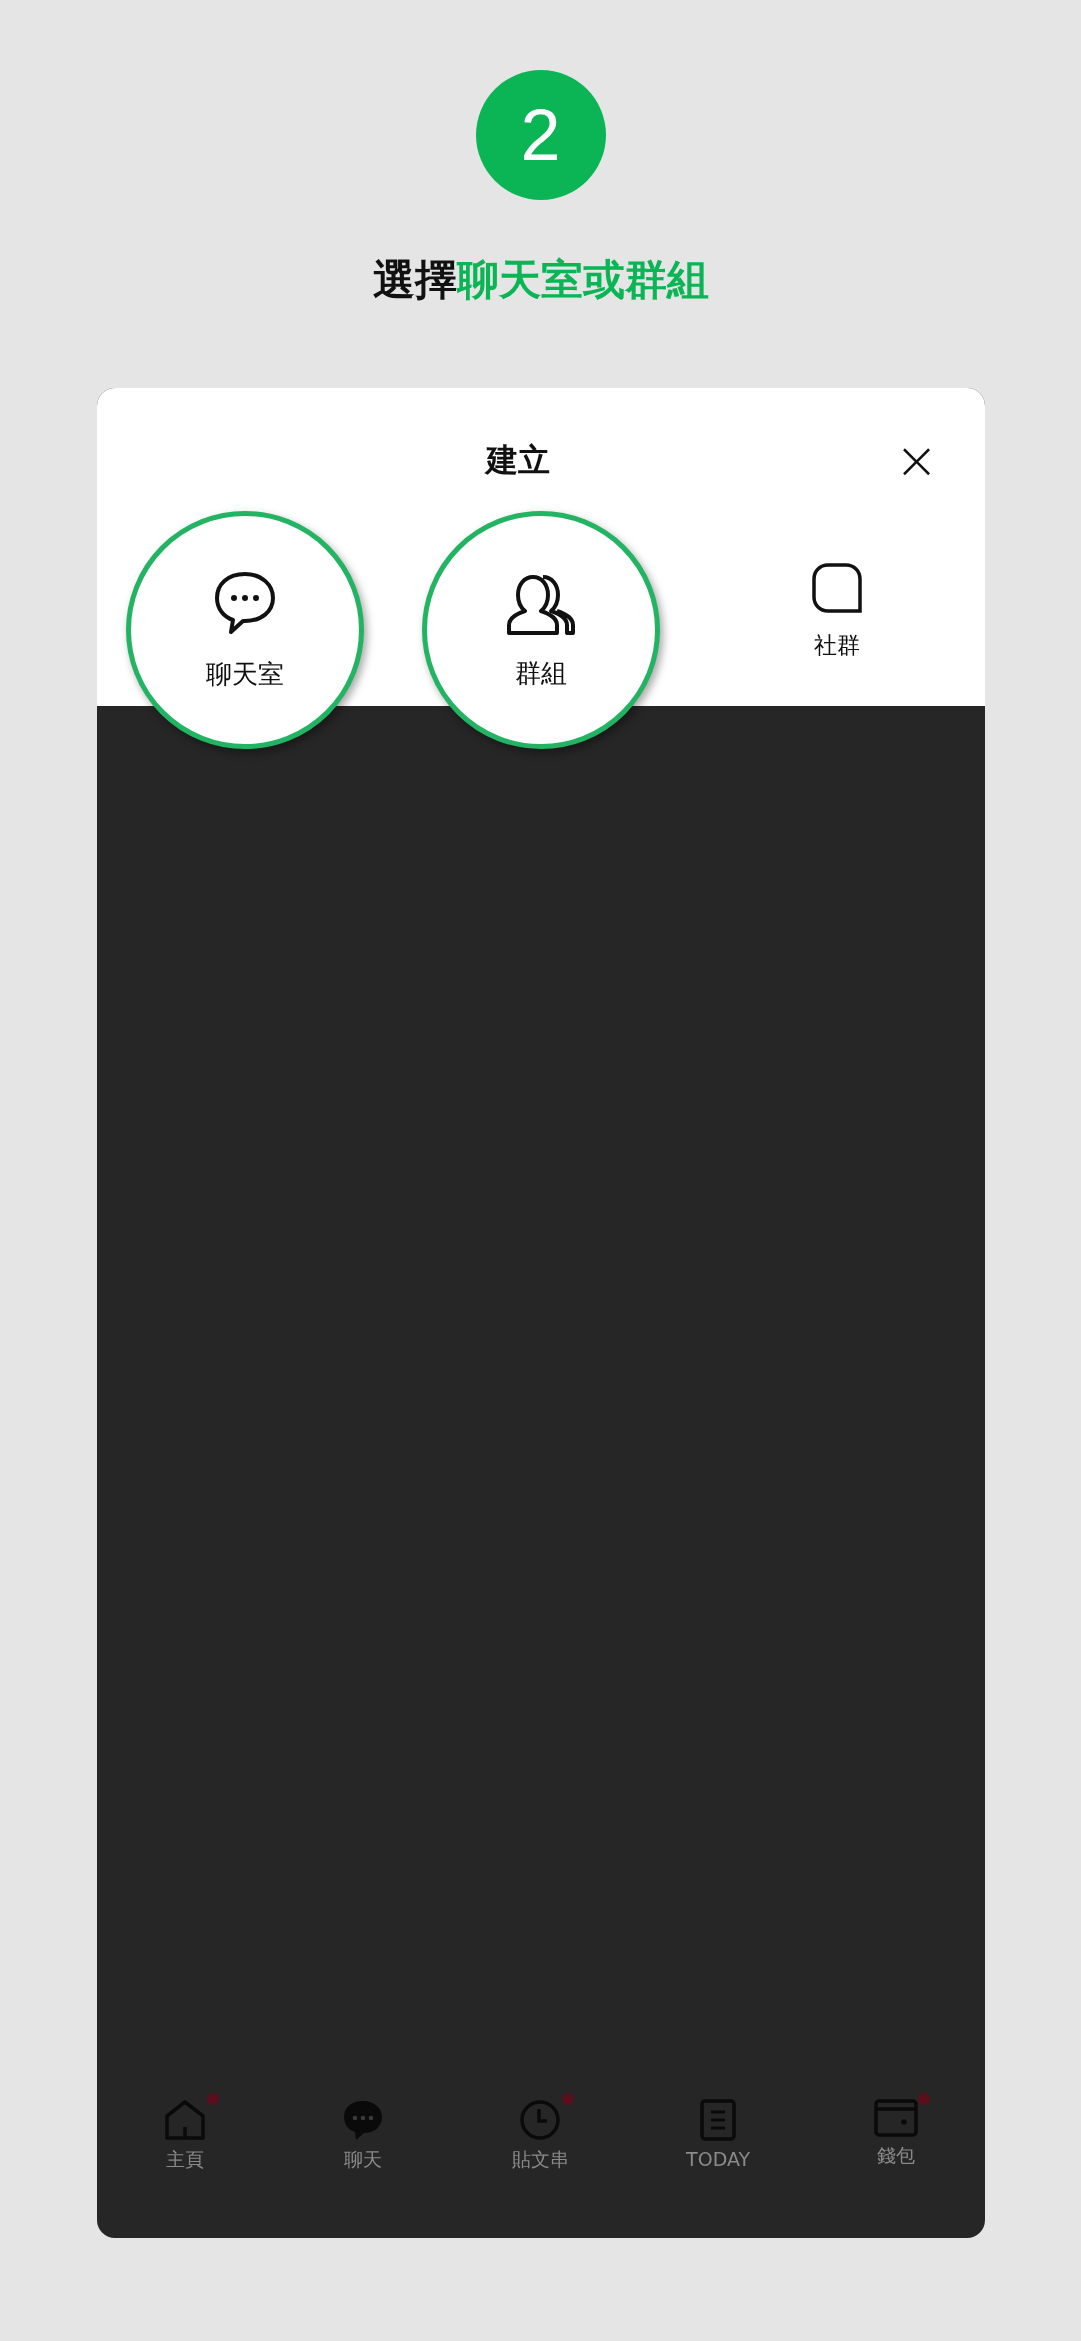 This screenshot has width=1081, height=2341. I want to click on wallet-icon, so click(895, 2118).